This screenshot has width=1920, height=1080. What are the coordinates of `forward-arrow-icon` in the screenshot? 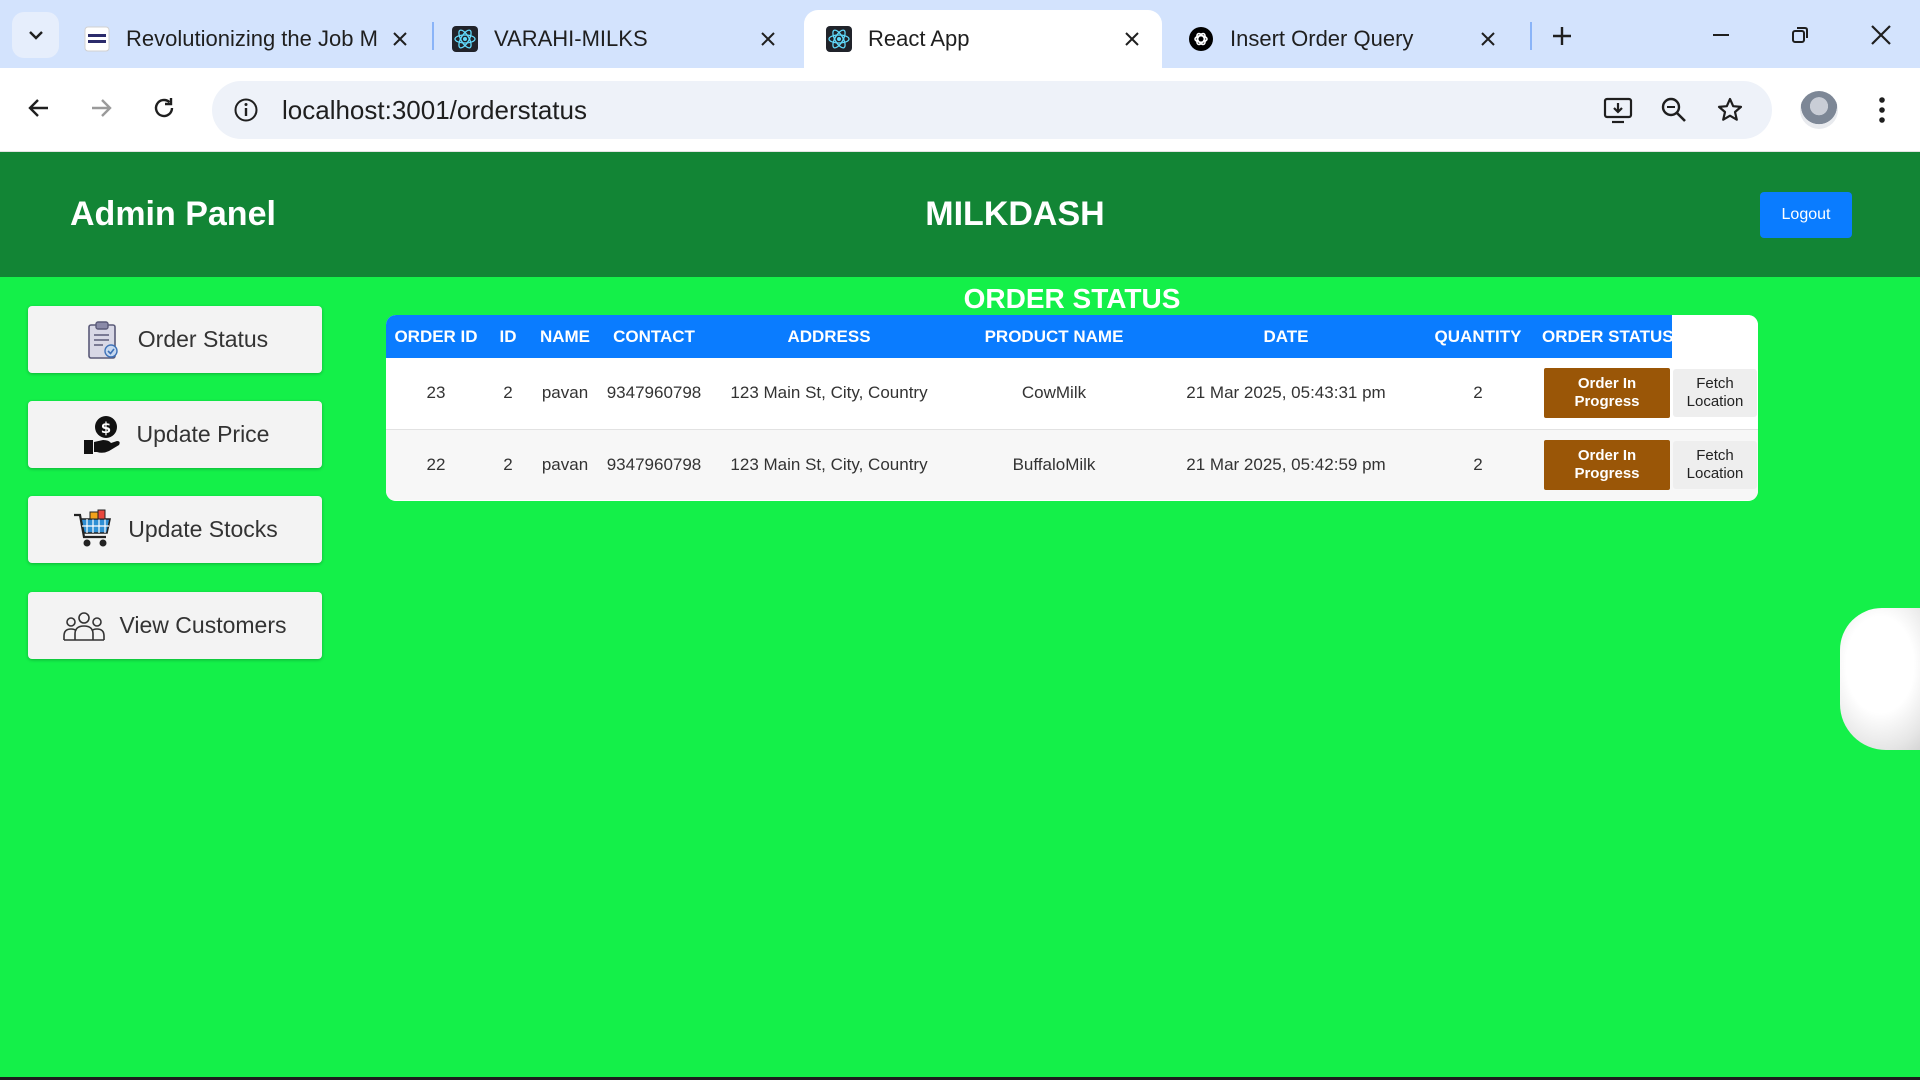 It's located at (102, 108).